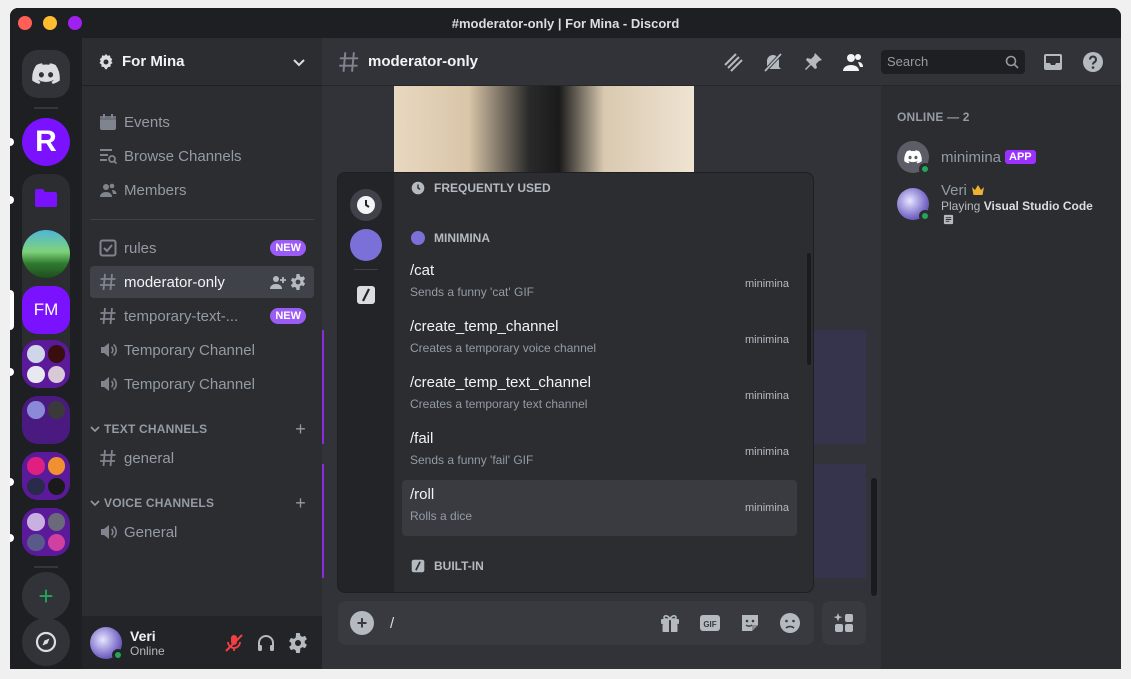 Image resolution: width=1131 pixels, height=679 pixels. I want to click on browse-channels-item: Browse Channels, so click(202, 156).